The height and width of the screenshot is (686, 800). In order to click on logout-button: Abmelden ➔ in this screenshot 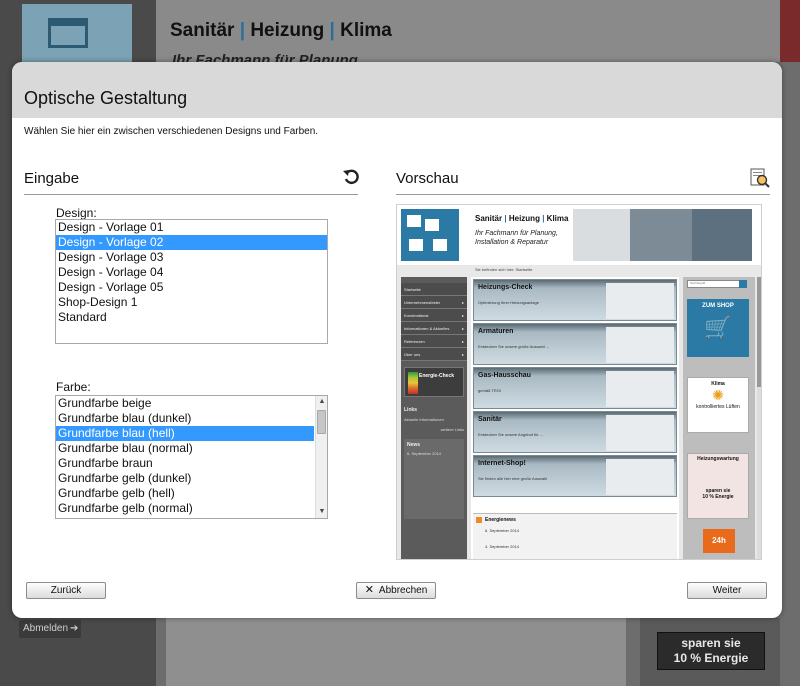, I will do `click(50, 629)`.